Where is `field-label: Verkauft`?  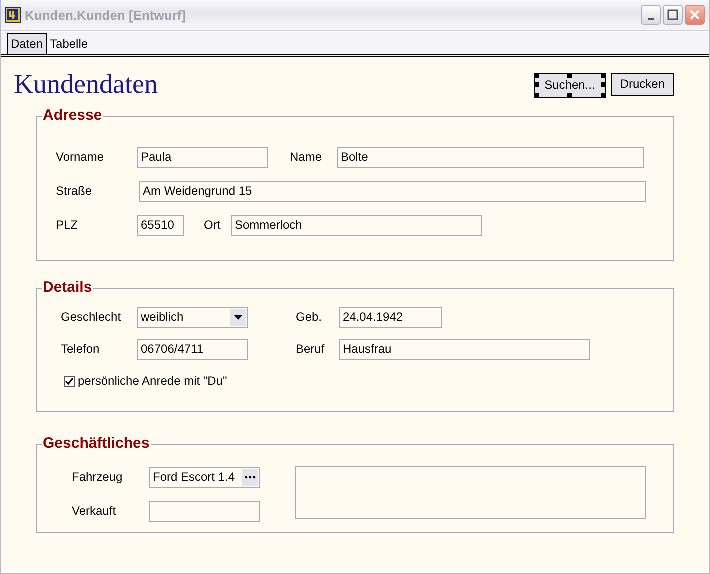 field-label: Verkauft is located at coordinates (95, 511).